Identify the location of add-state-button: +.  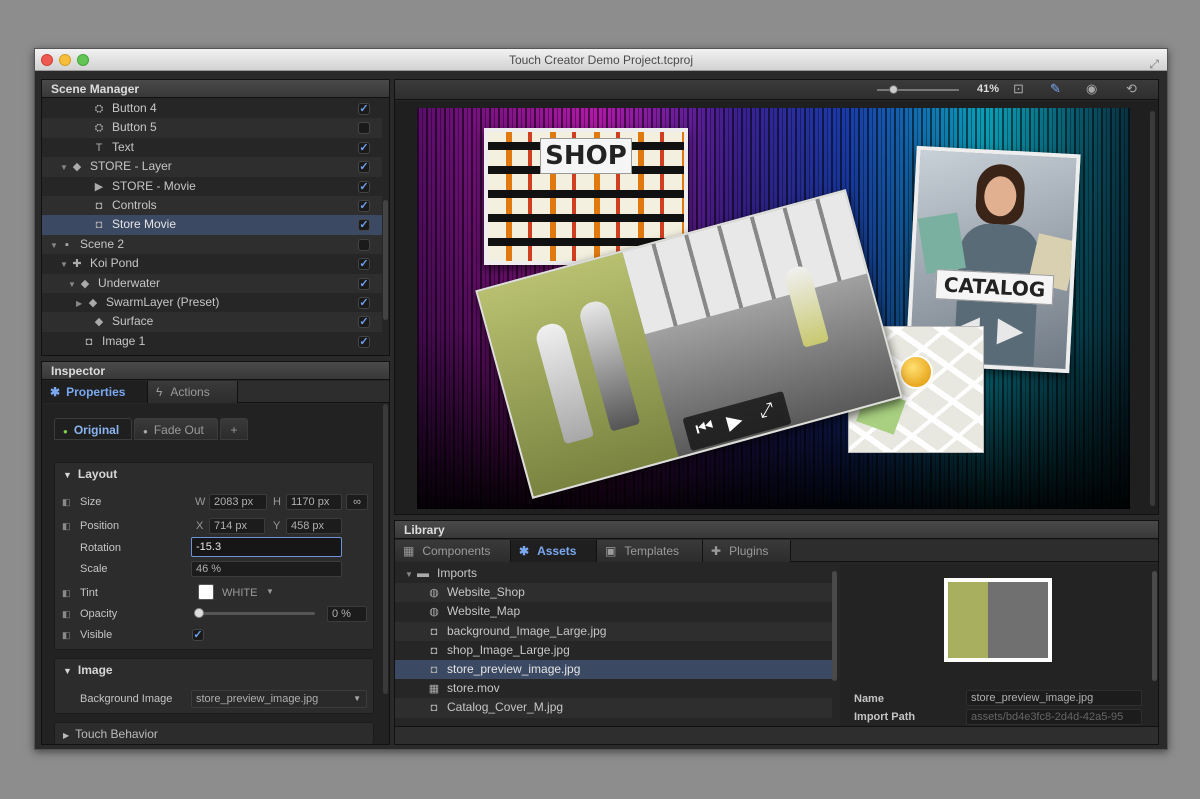
(234, 429).